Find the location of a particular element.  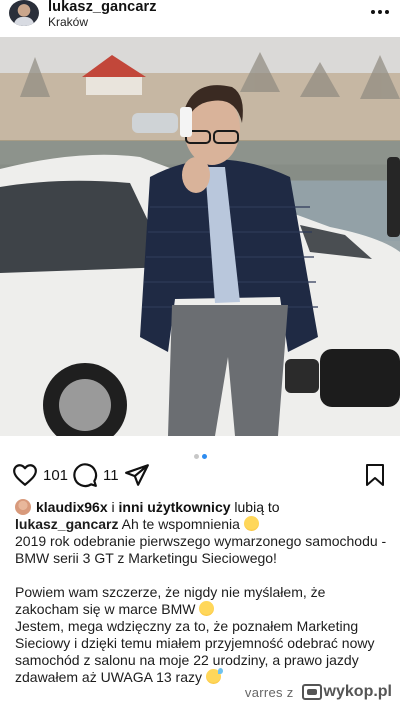

like-button: 101 is located at coordinates (40, 475).